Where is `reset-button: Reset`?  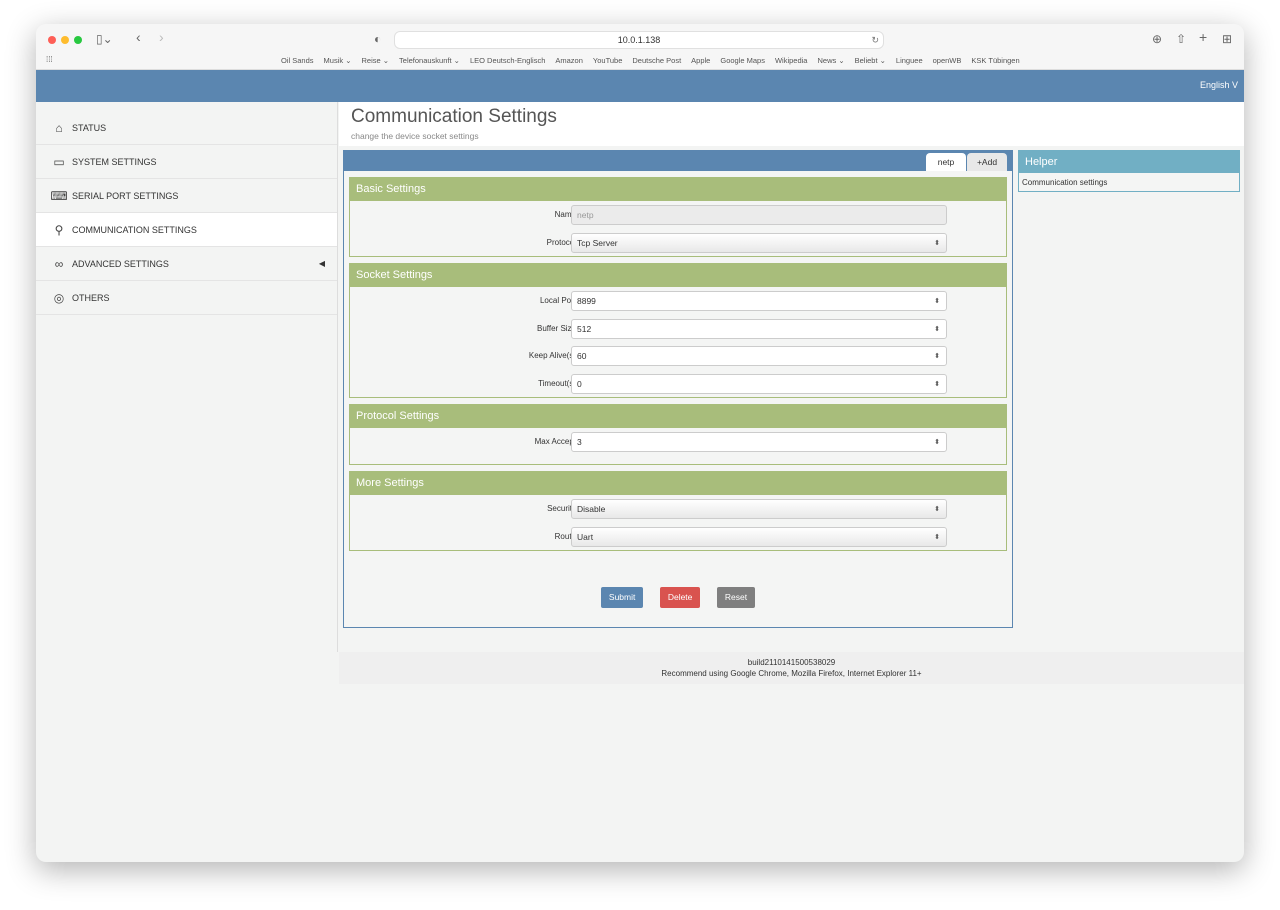
reset-button: Reset is located at coordinates (736, 597).